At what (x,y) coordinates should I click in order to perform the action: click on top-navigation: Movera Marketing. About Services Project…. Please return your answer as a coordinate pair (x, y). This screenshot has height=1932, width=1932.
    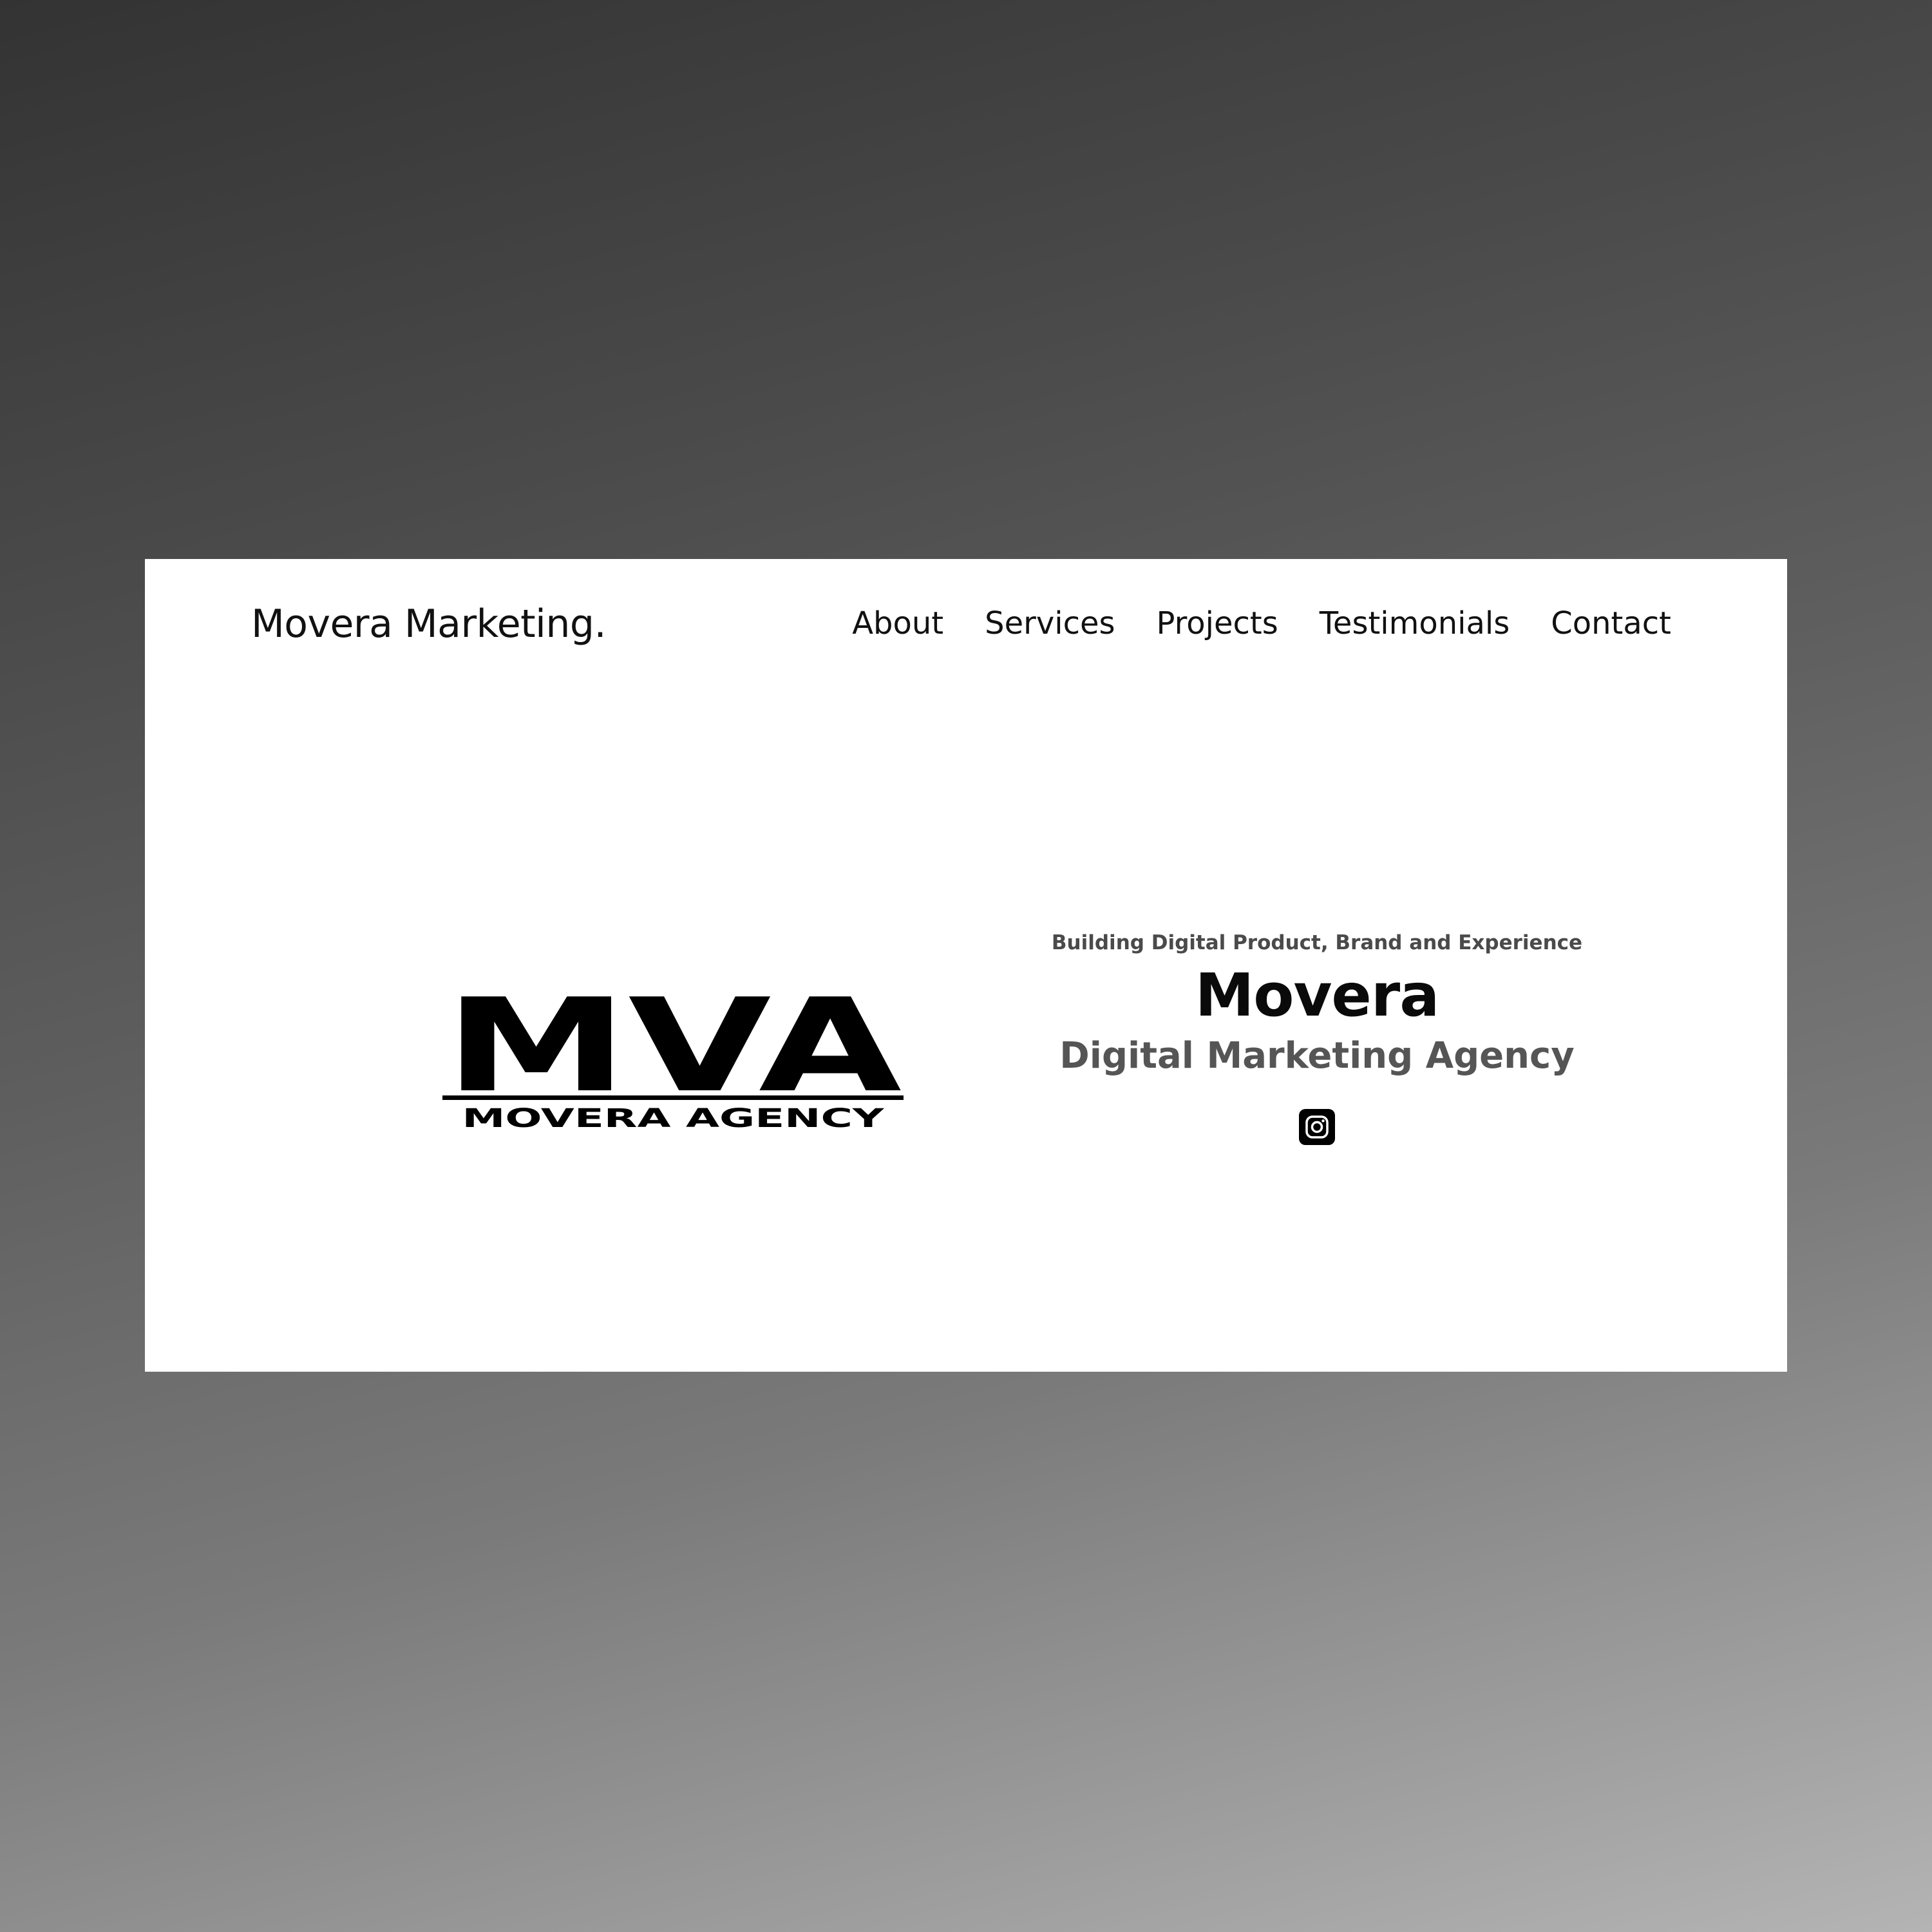
    Looking at the image, I should click on (966, 626).